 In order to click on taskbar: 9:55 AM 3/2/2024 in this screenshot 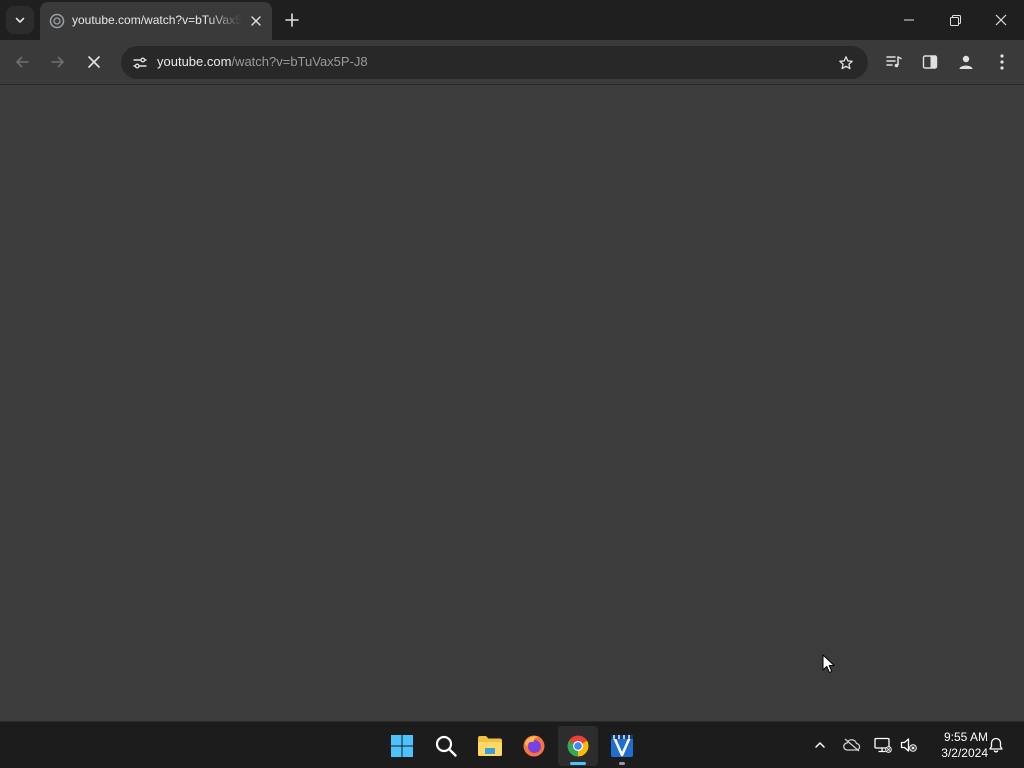, I will do `click(512, 744)`.